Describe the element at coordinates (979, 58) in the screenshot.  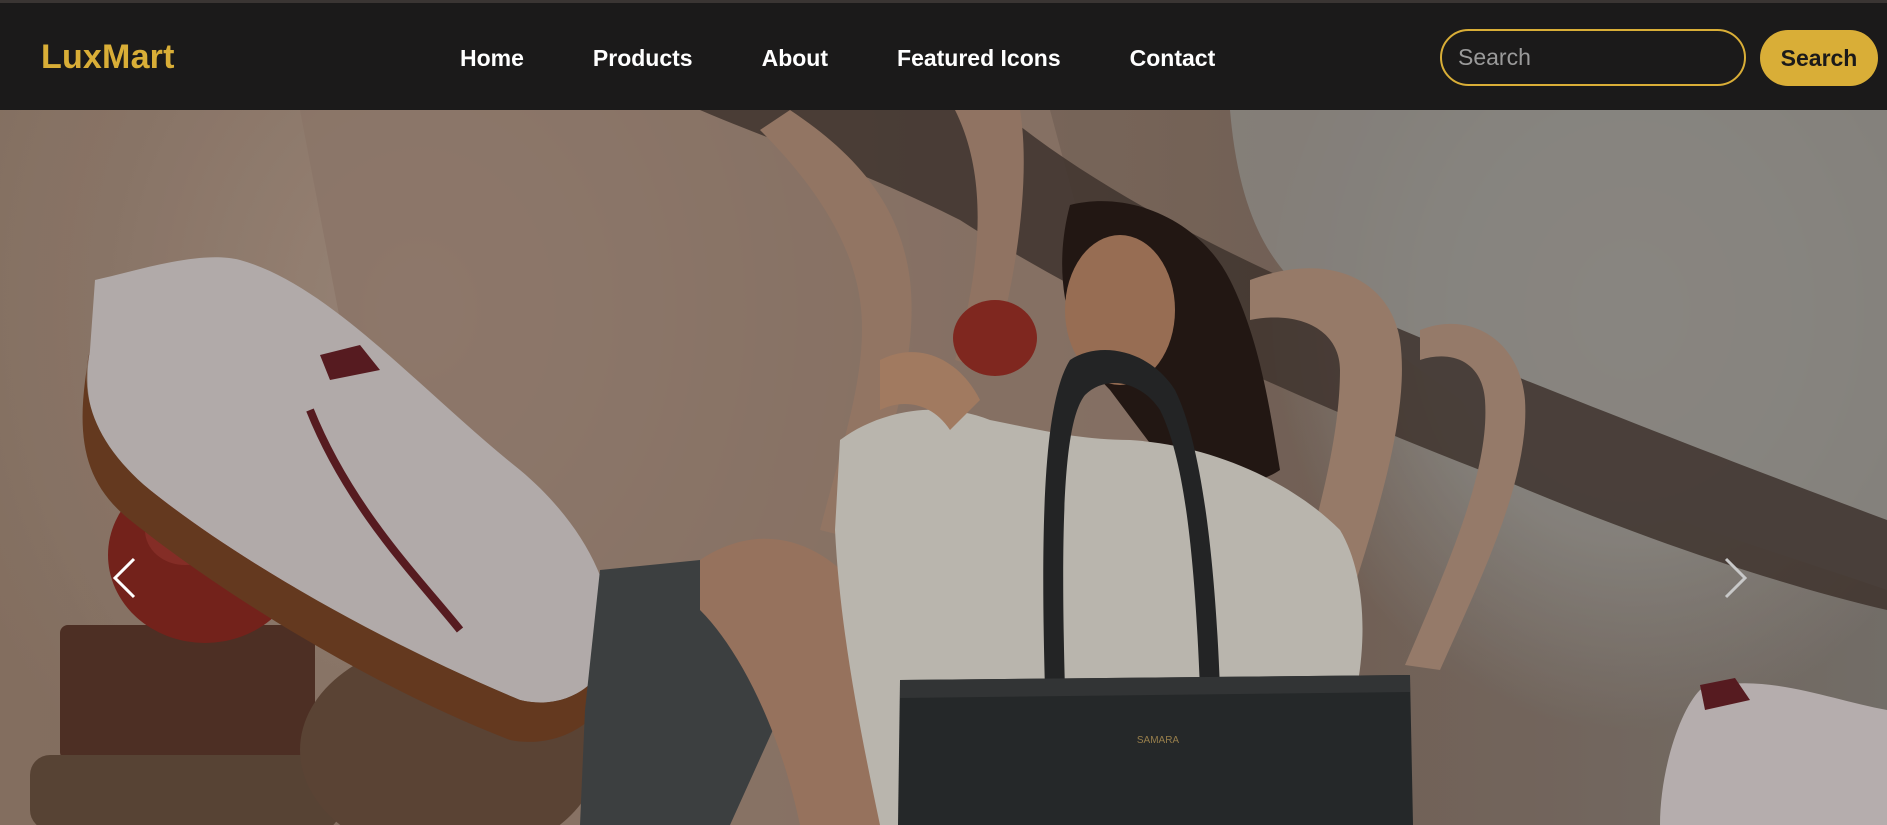
I see `nav-link-featured-icons: Featured Icons` at that location.